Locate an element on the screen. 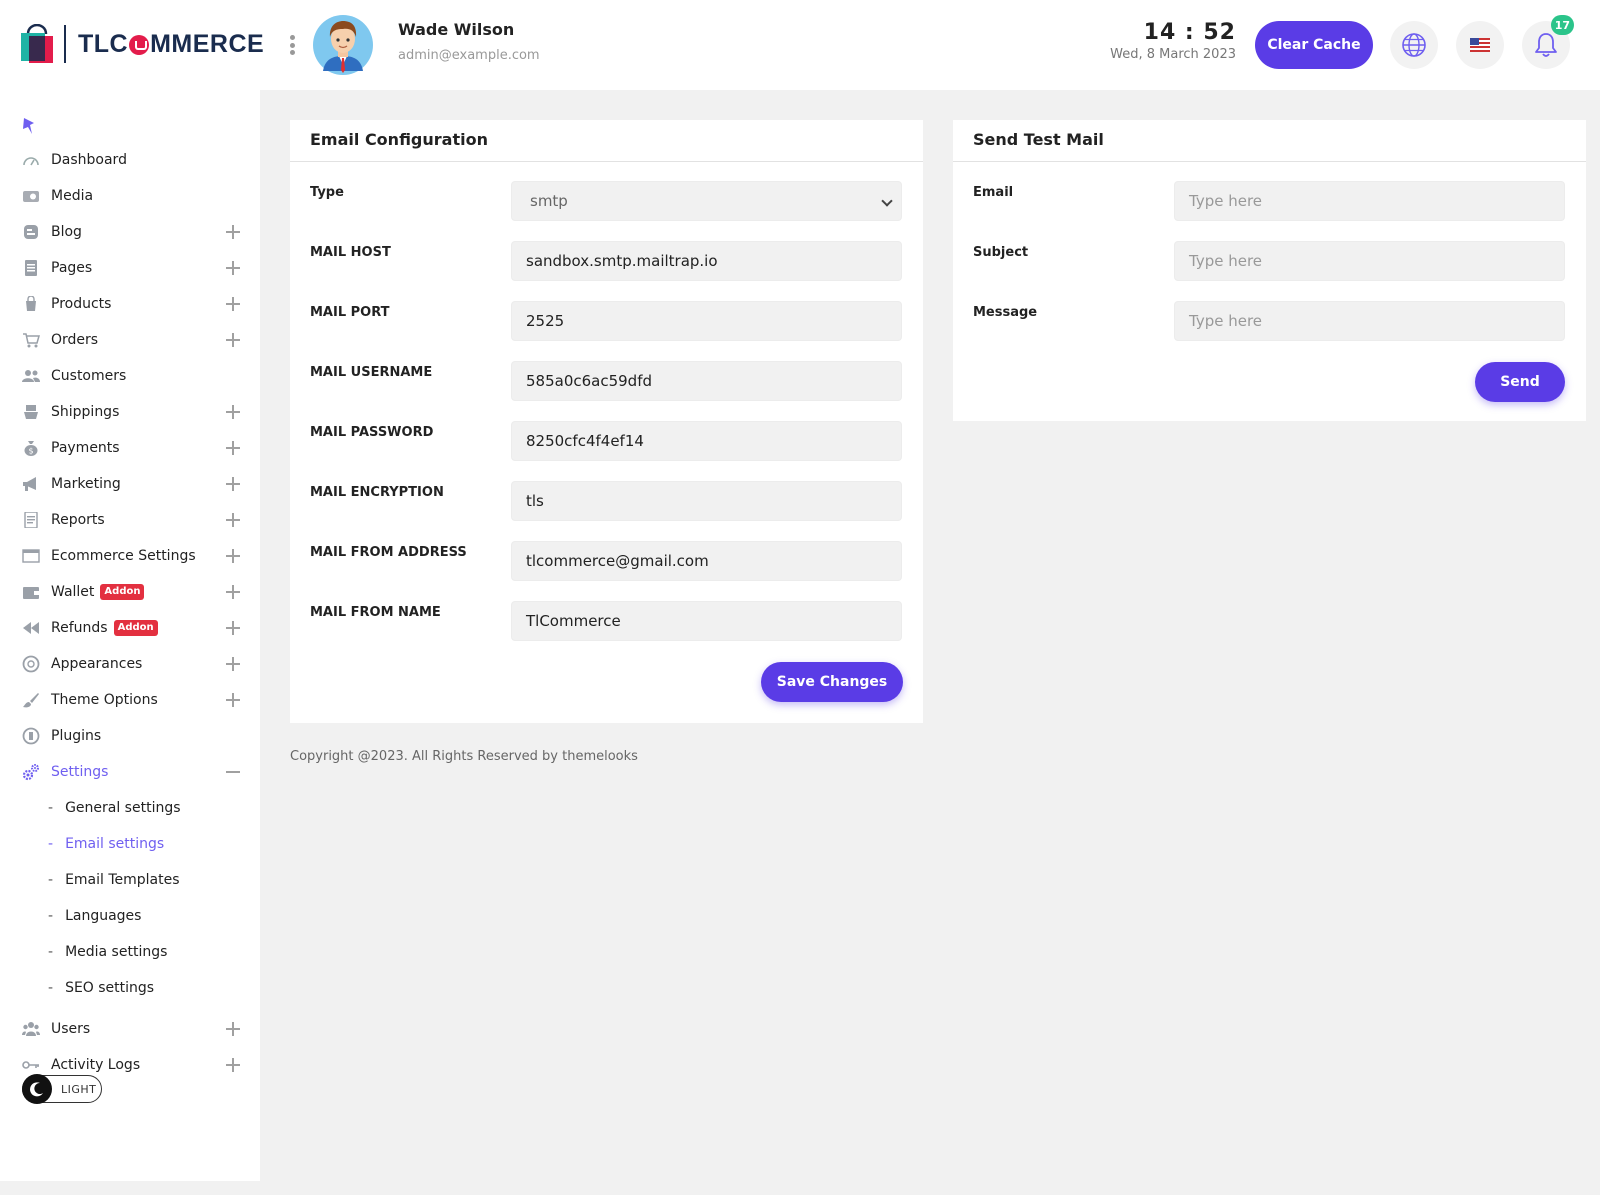 The image size is (1600, 1195). sidebar-item-shippings: Shippings is located at coordinates (130, 412).